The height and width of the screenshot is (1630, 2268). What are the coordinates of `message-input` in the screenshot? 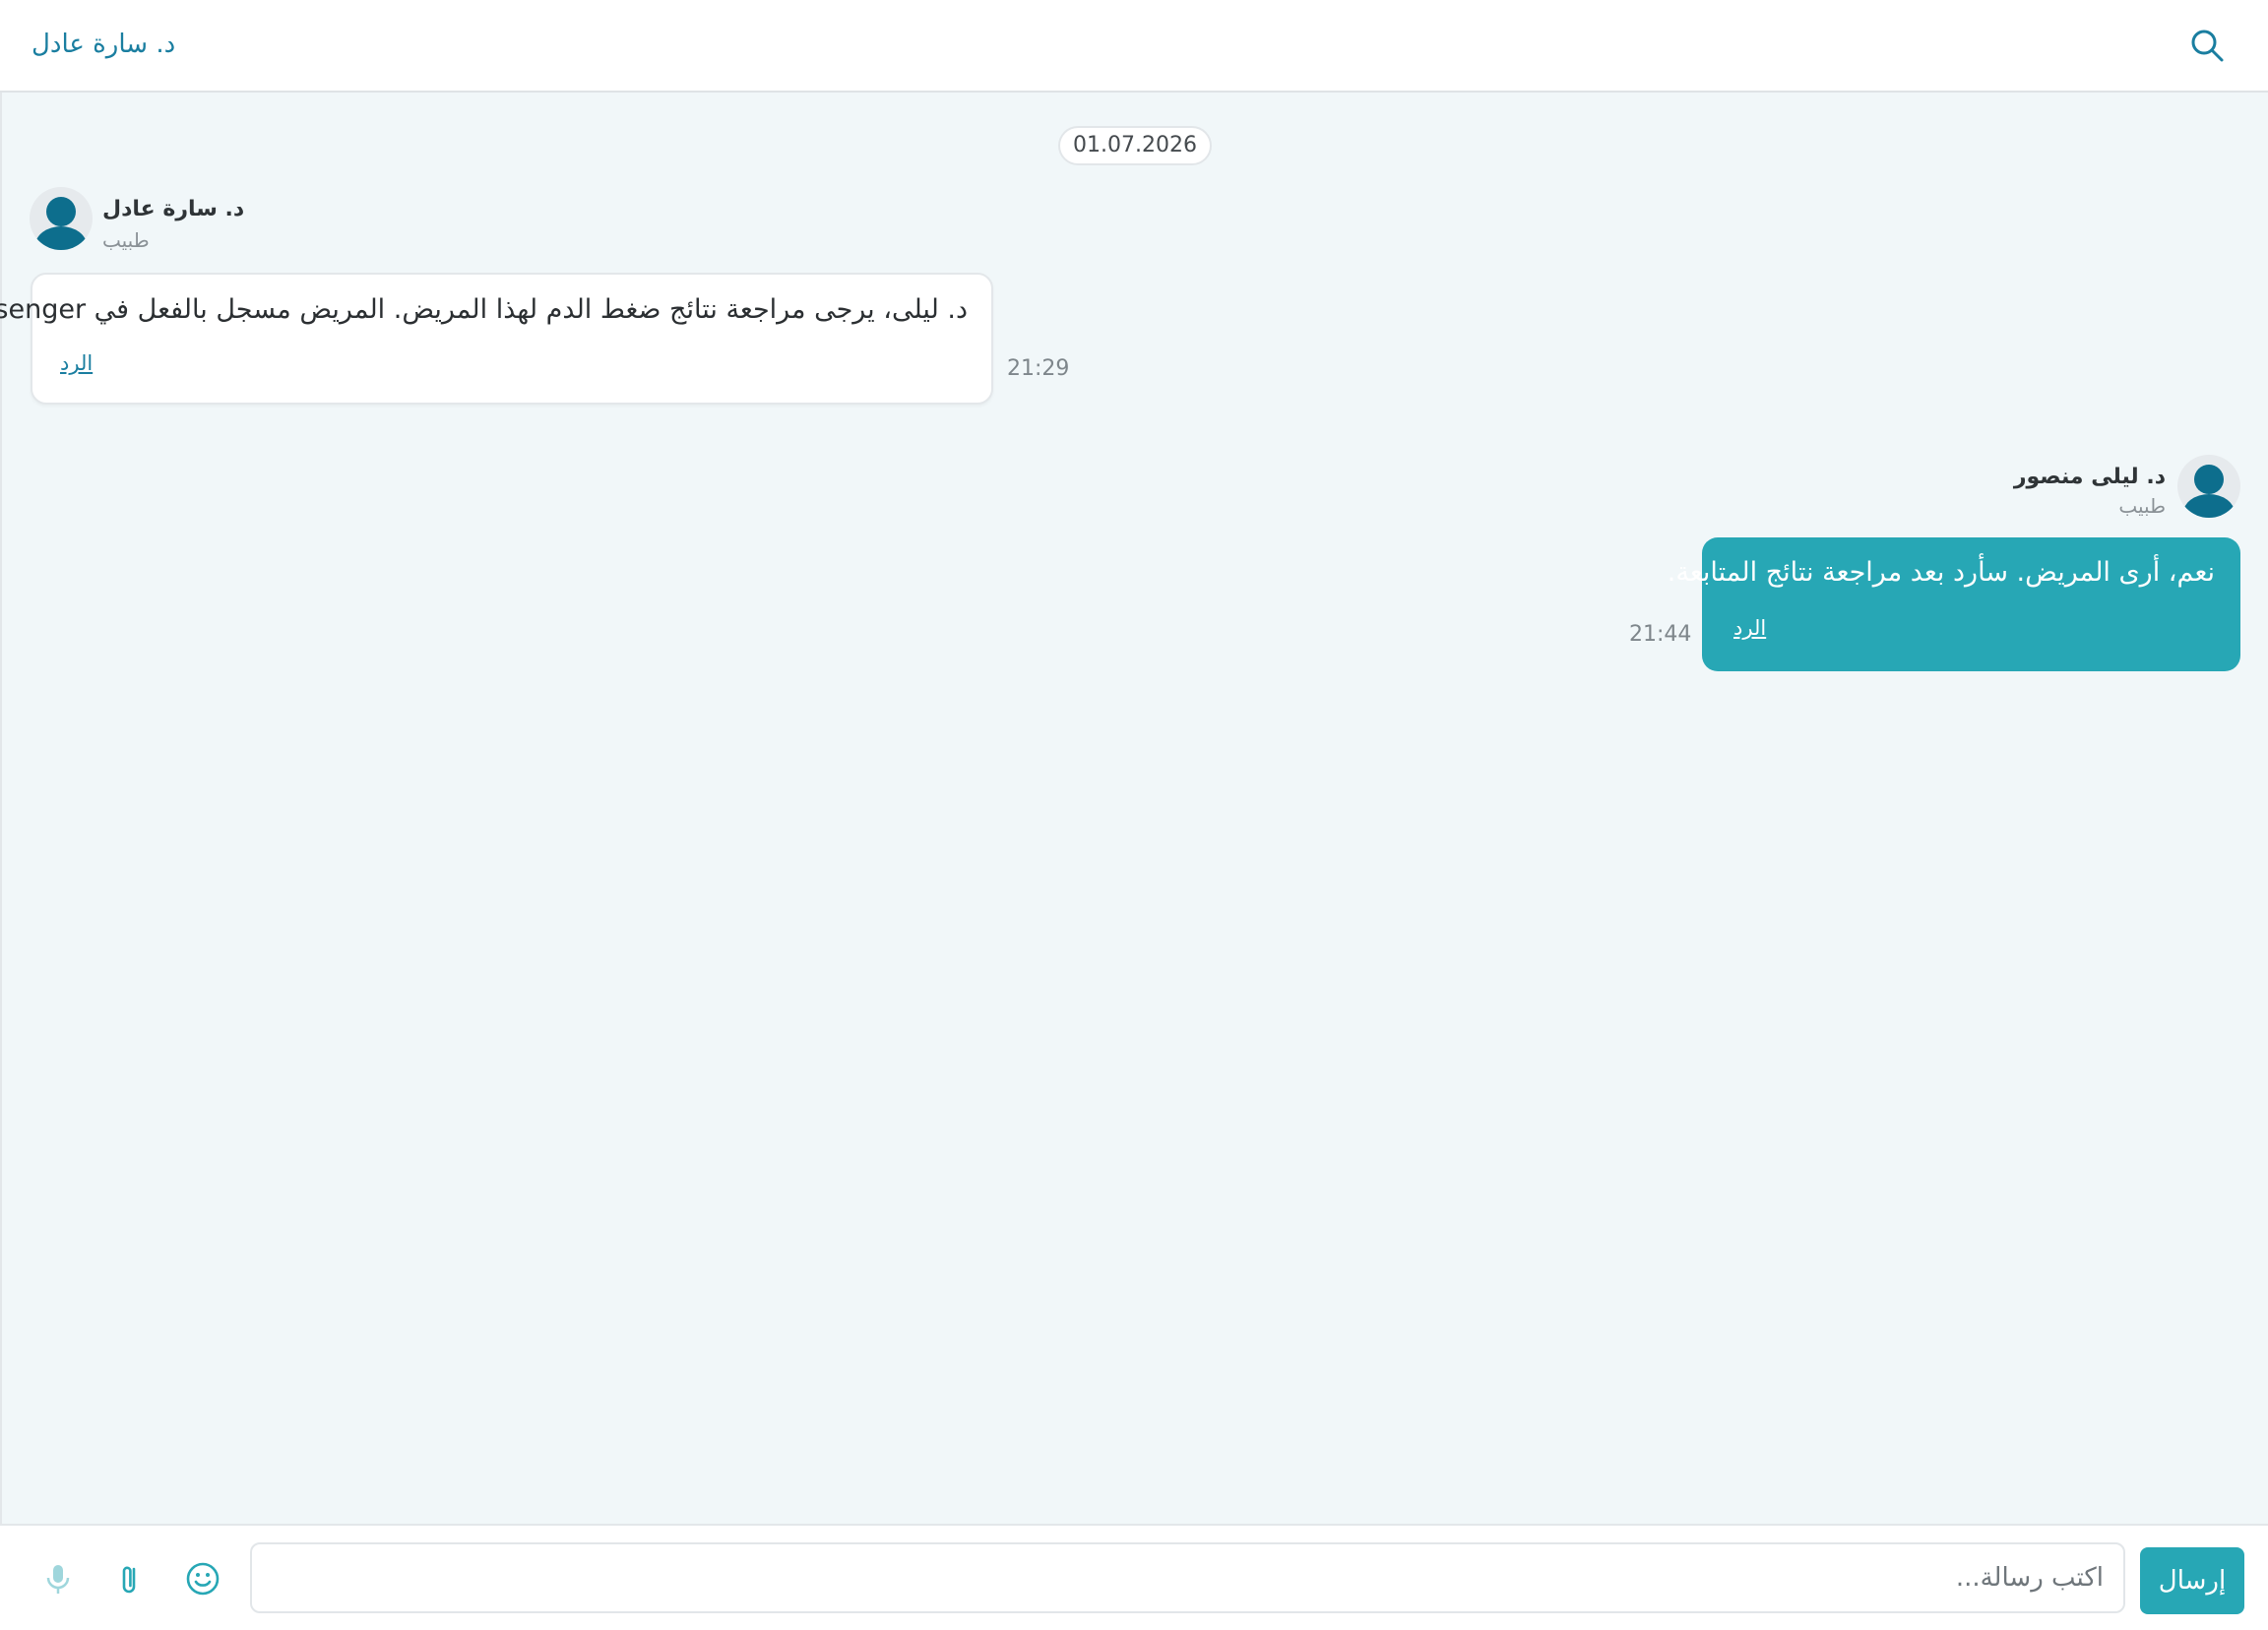 It's located at (1187, 1577).